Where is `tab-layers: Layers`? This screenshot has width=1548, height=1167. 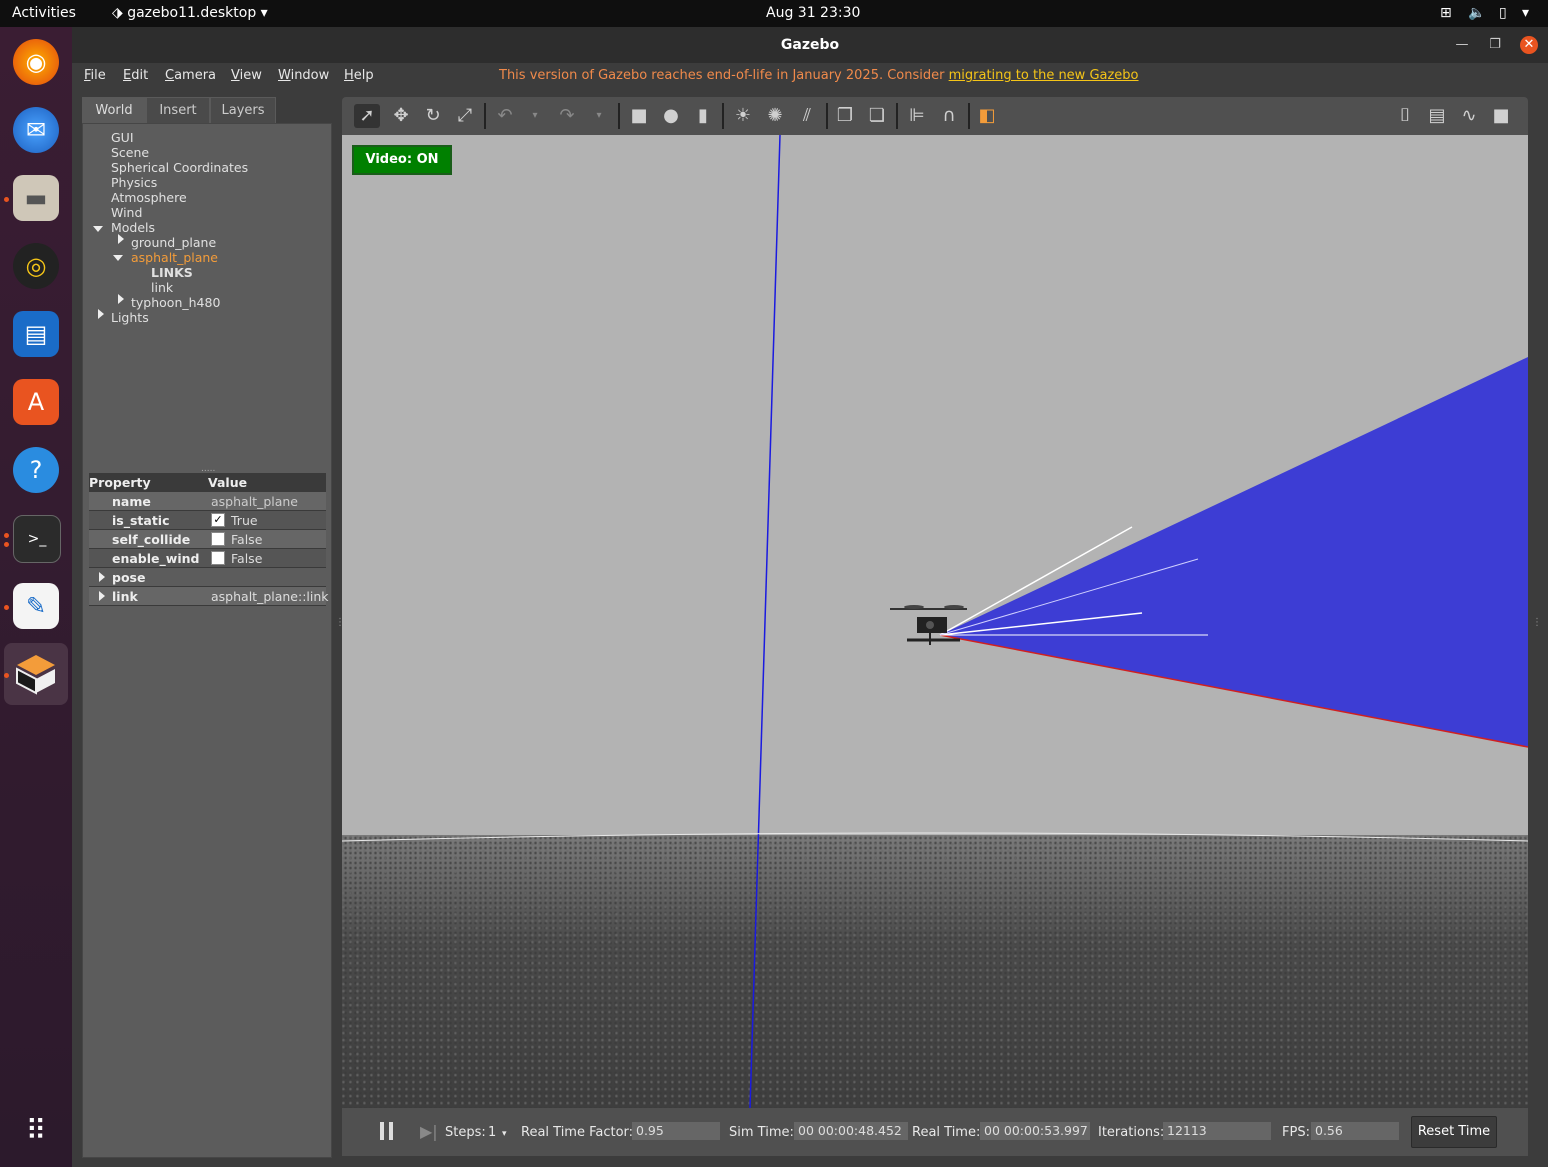 tab-layers: Layers is located at coordinates (243, 110).